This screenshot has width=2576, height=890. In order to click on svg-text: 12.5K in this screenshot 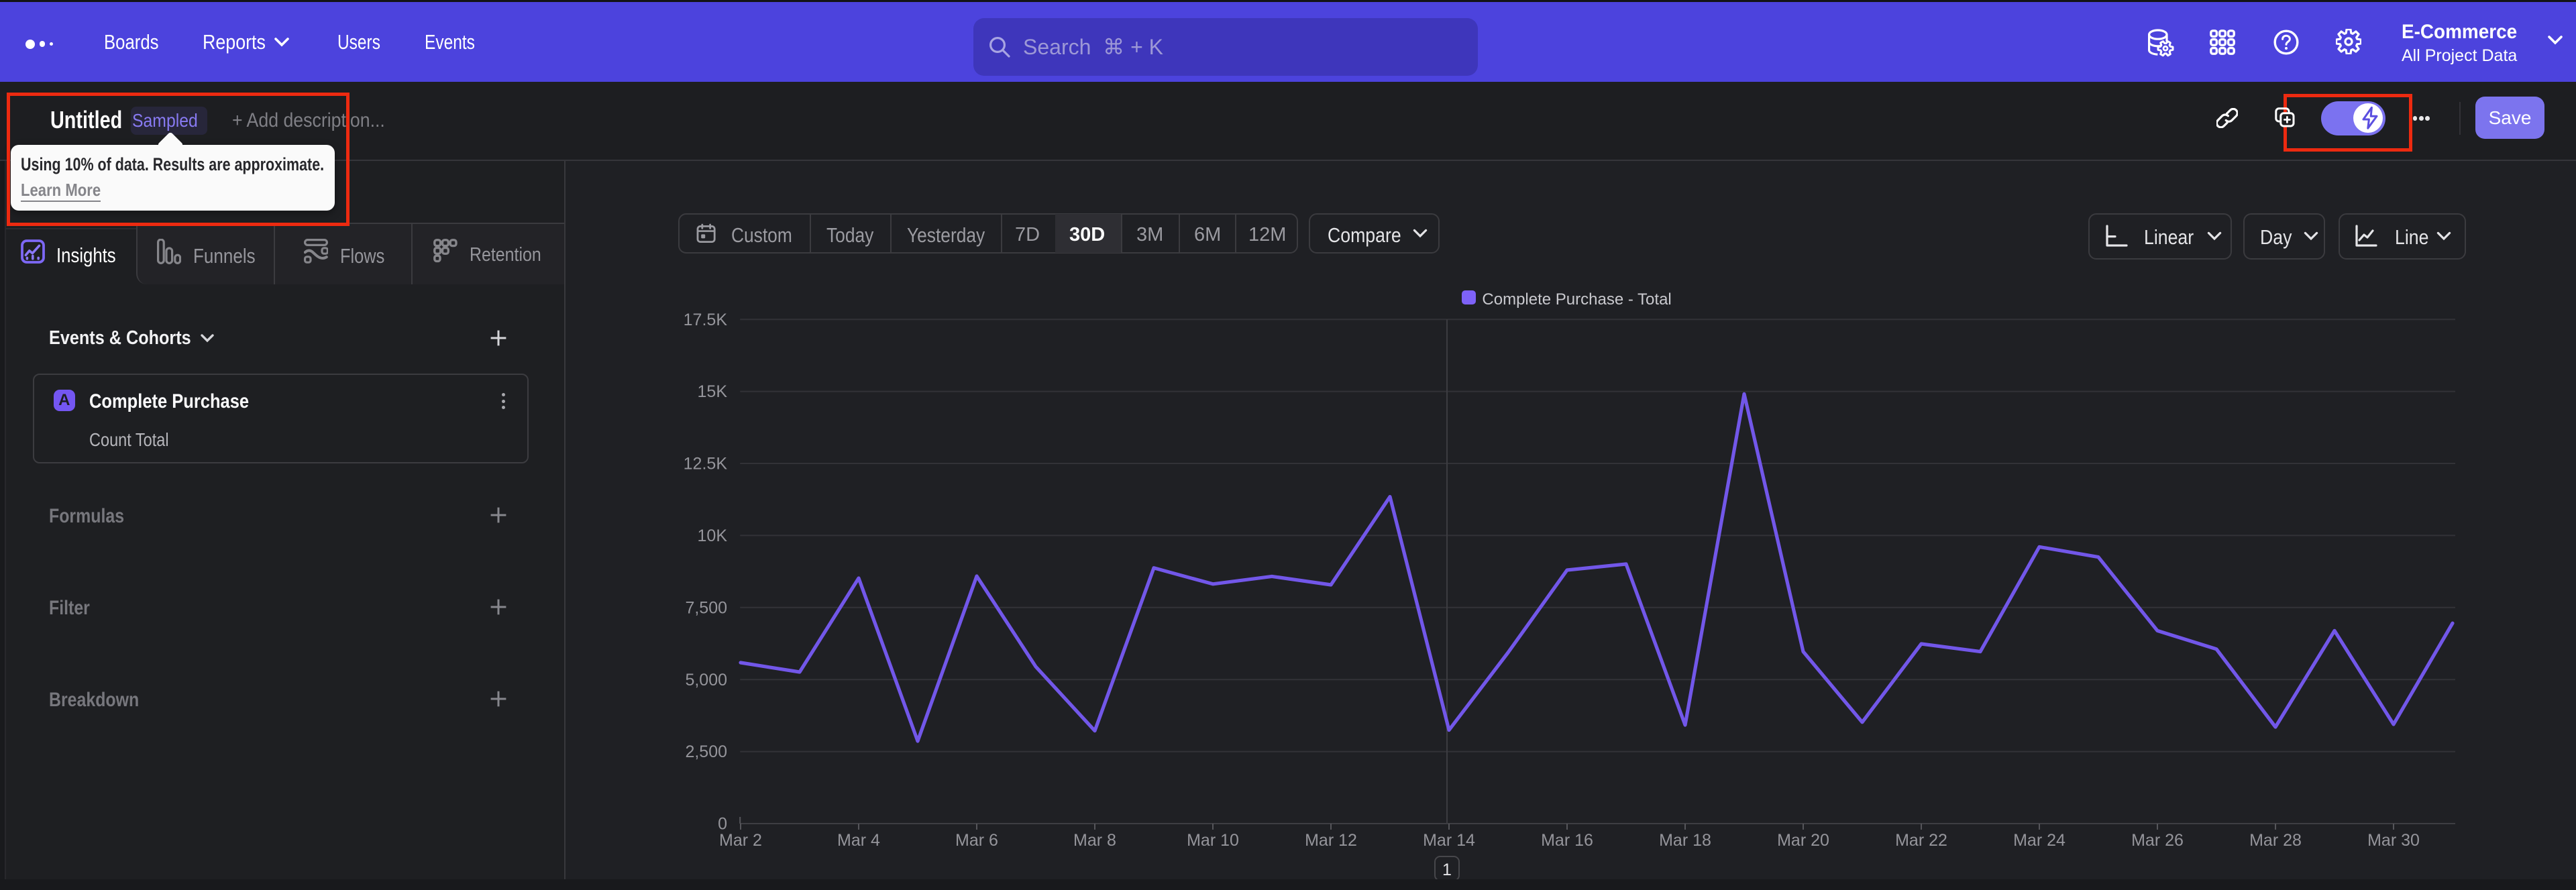, I will do `click(706, 464)`.